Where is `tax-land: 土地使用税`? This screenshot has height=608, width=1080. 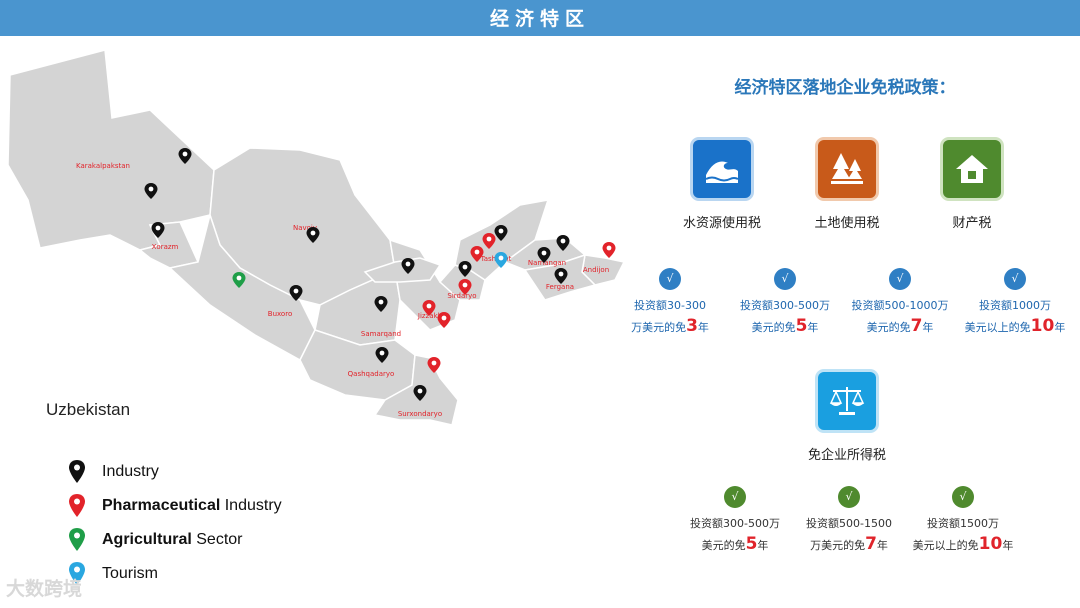
tax-land: 土地使用税 is located at coordinates (847, 185).